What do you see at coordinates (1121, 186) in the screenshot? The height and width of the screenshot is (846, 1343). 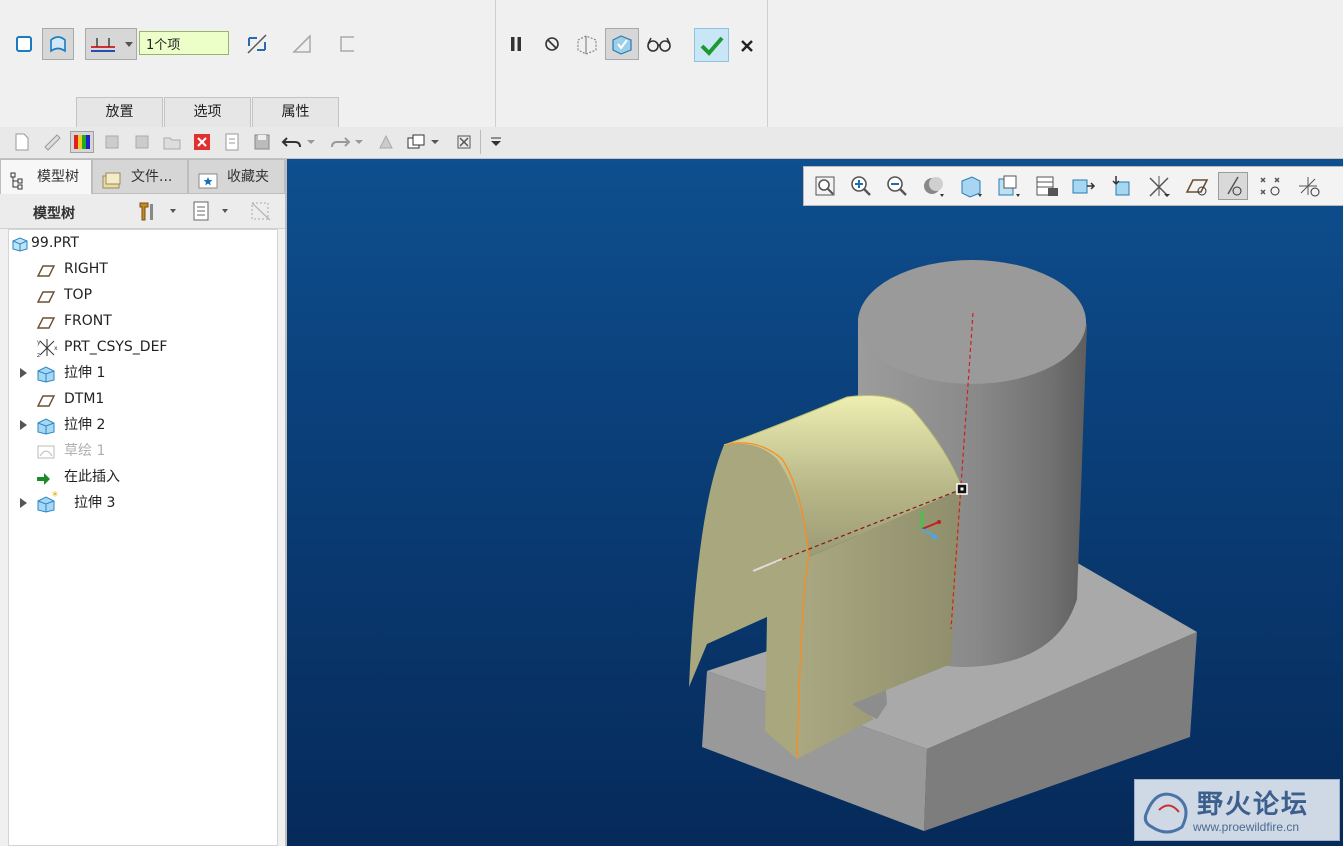 I see `annotation-display-icon` at bounding box center [1121, 186].